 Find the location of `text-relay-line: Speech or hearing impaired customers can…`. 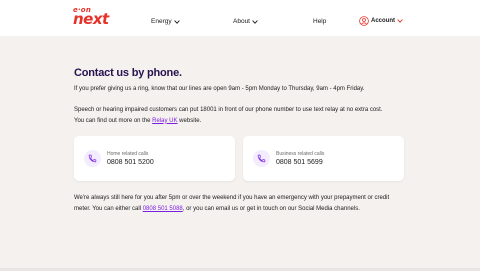

text-relay-line: Speech or hearing impaired customers can… is located at coordinates (228, 110).